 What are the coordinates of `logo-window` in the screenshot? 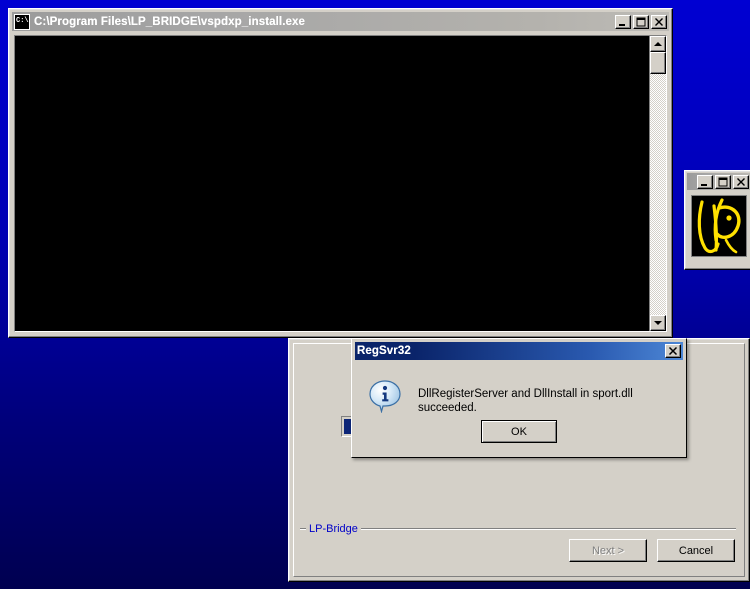 It's located at (717, 220).